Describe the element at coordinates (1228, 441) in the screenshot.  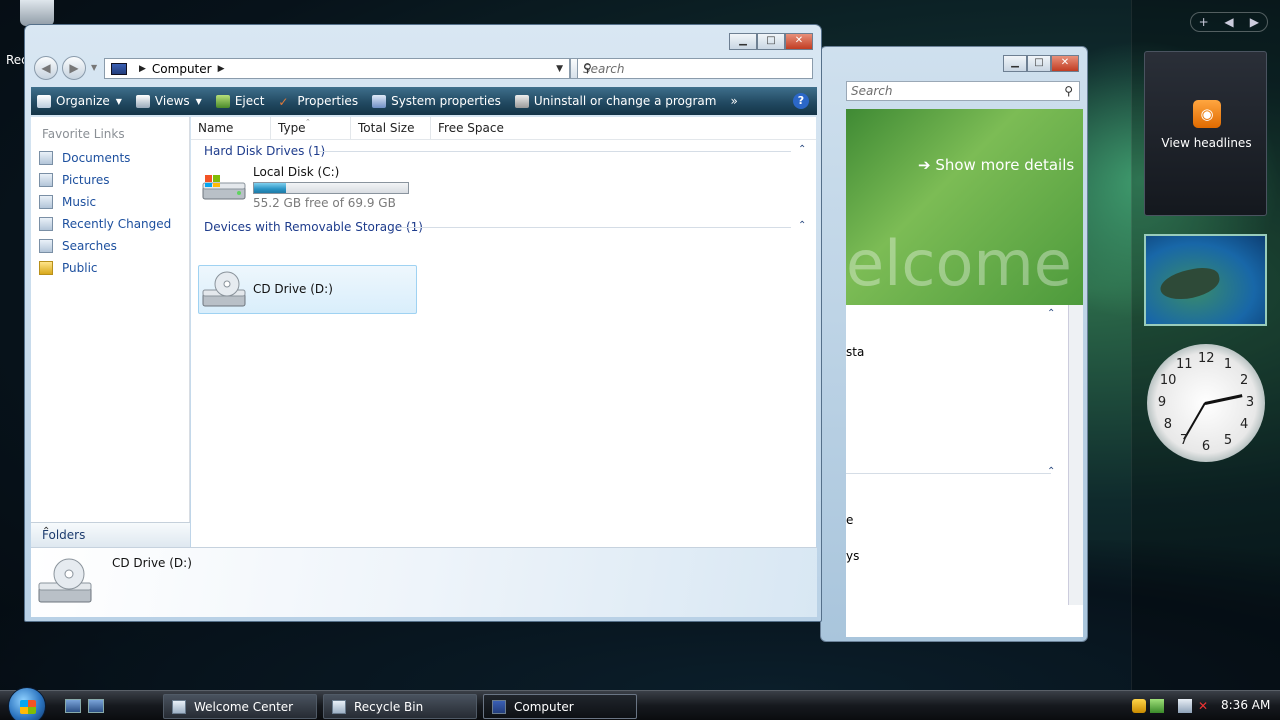
I see `clock-number: 5` at that location.